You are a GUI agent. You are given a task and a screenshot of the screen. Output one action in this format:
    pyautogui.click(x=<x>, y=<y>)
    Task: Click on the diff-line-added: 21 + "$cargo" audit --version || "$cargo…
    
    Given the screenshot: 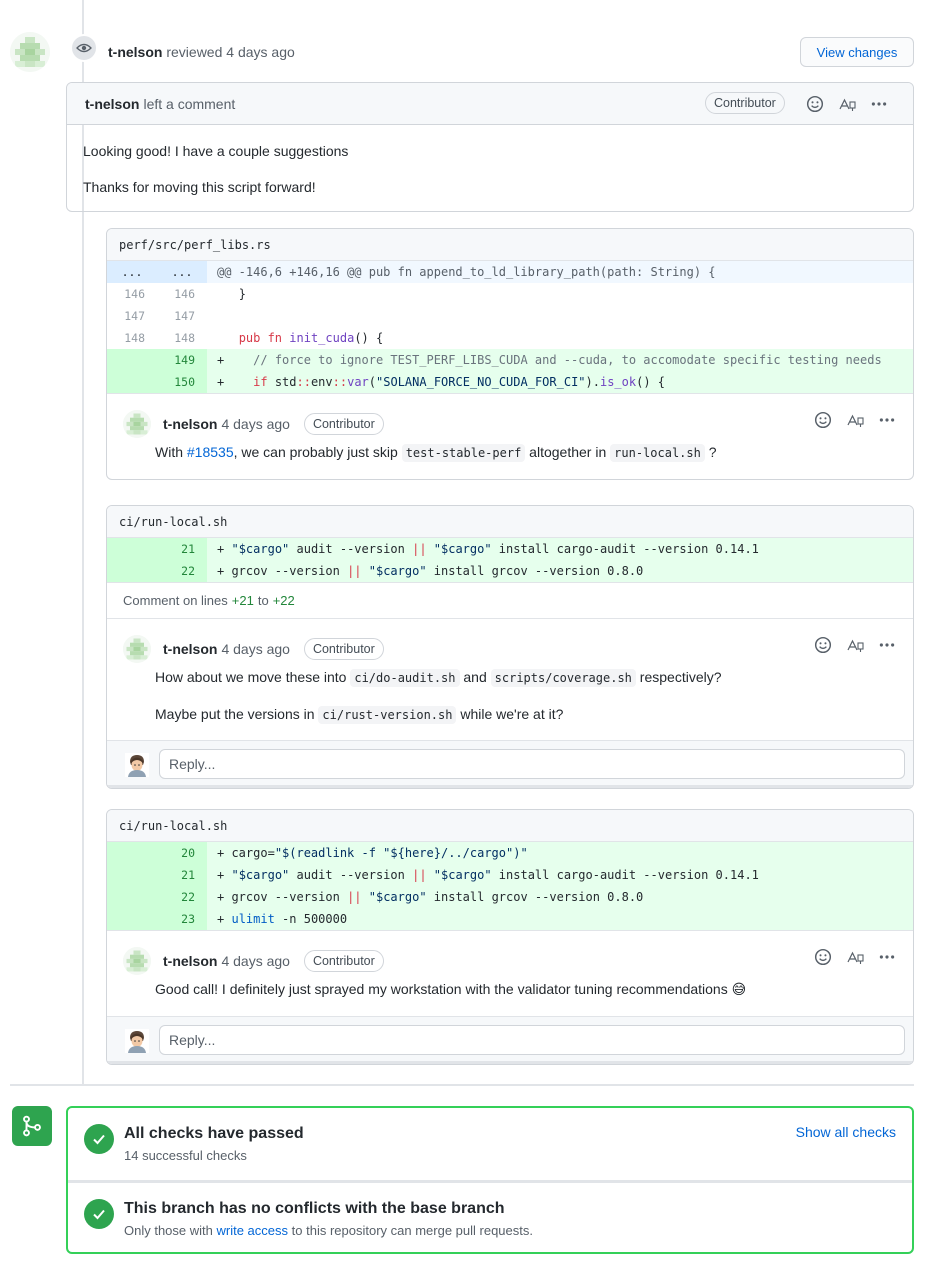 What is the action you would take?
    pyautogui.click(x=510, y=875)
    